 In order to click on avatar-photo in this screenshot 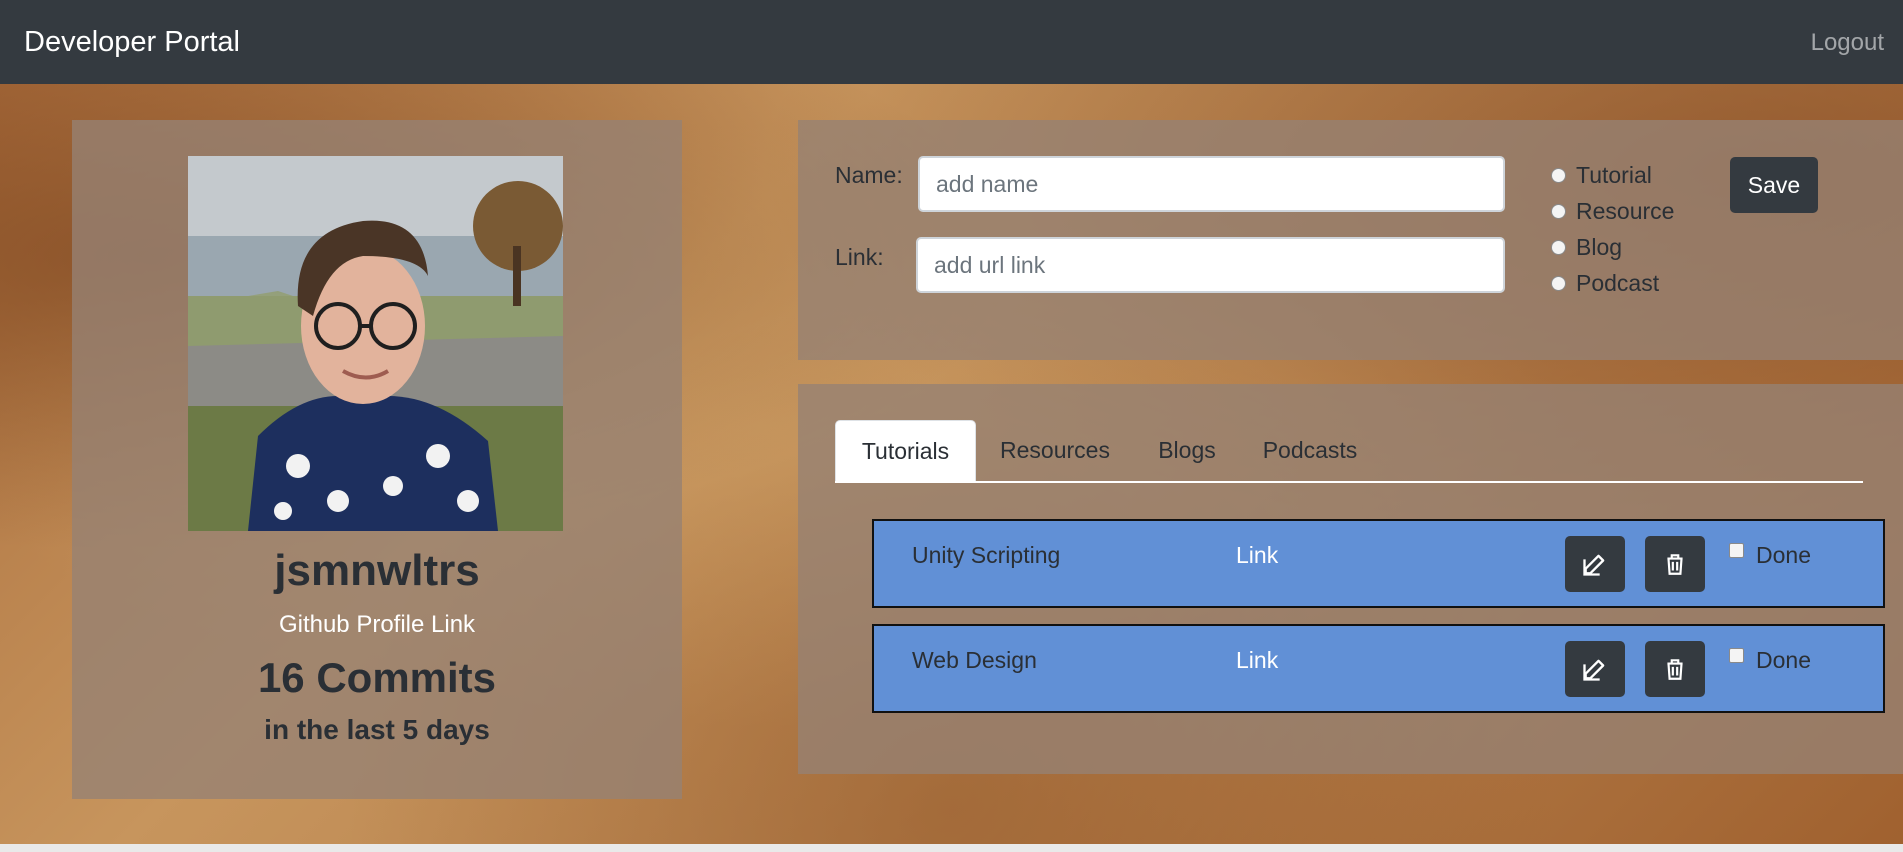, I will do `click(375, 343)`.